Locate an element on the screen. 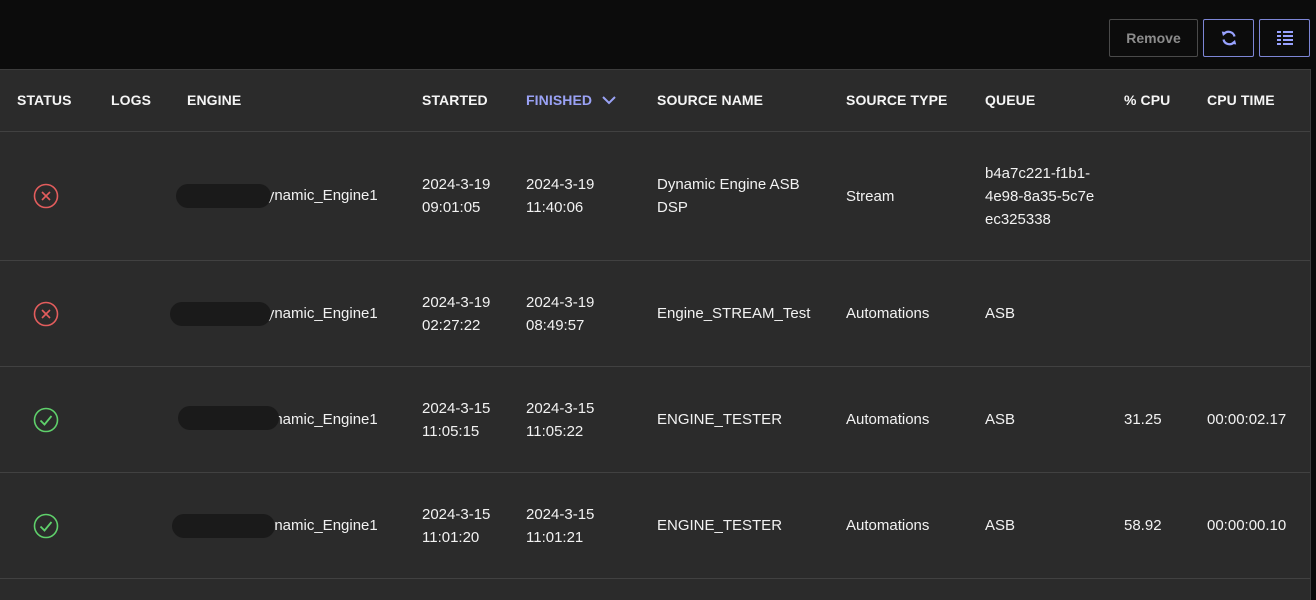 The height and width of the screenshot is (600, 1316). column-settings-button is located at coordinates (1284, 38).